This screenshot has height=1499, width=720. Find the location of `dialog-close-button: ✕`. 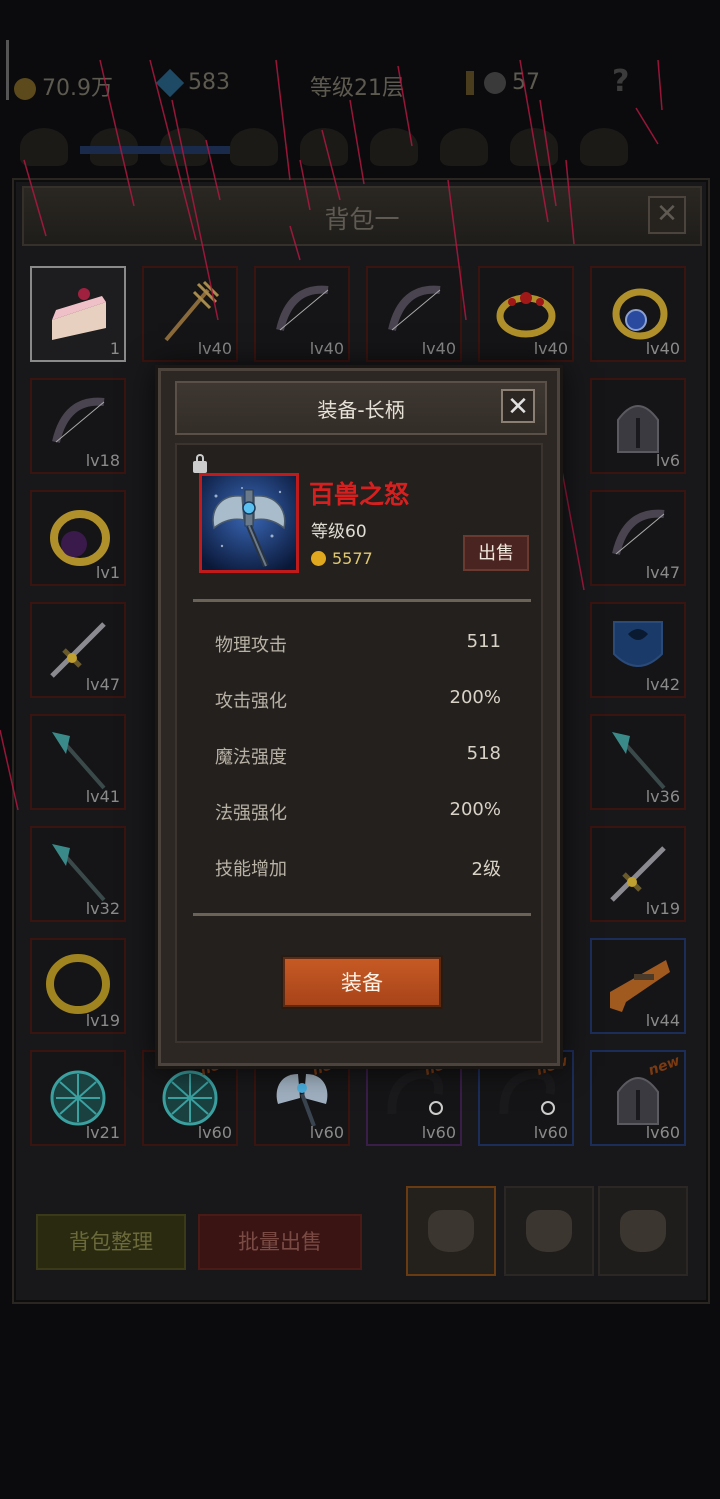

dialog-close-button: ✕ is located at coordinates (518, 406).